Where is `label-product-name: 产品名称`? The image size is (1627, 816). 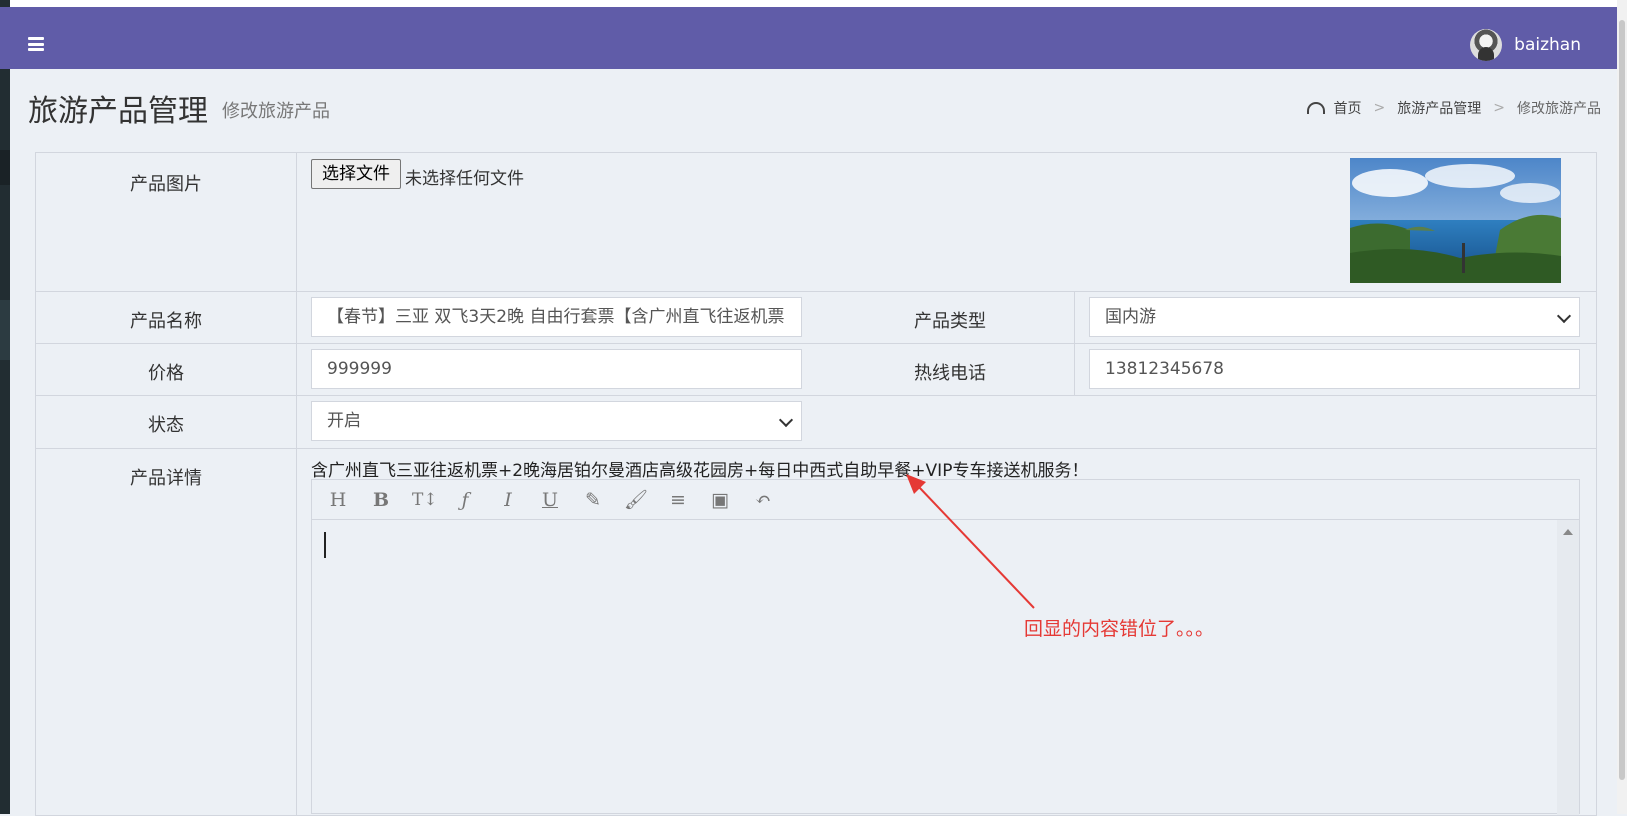
label-product-name: 产品名称 is located at coordinates (166, 321).